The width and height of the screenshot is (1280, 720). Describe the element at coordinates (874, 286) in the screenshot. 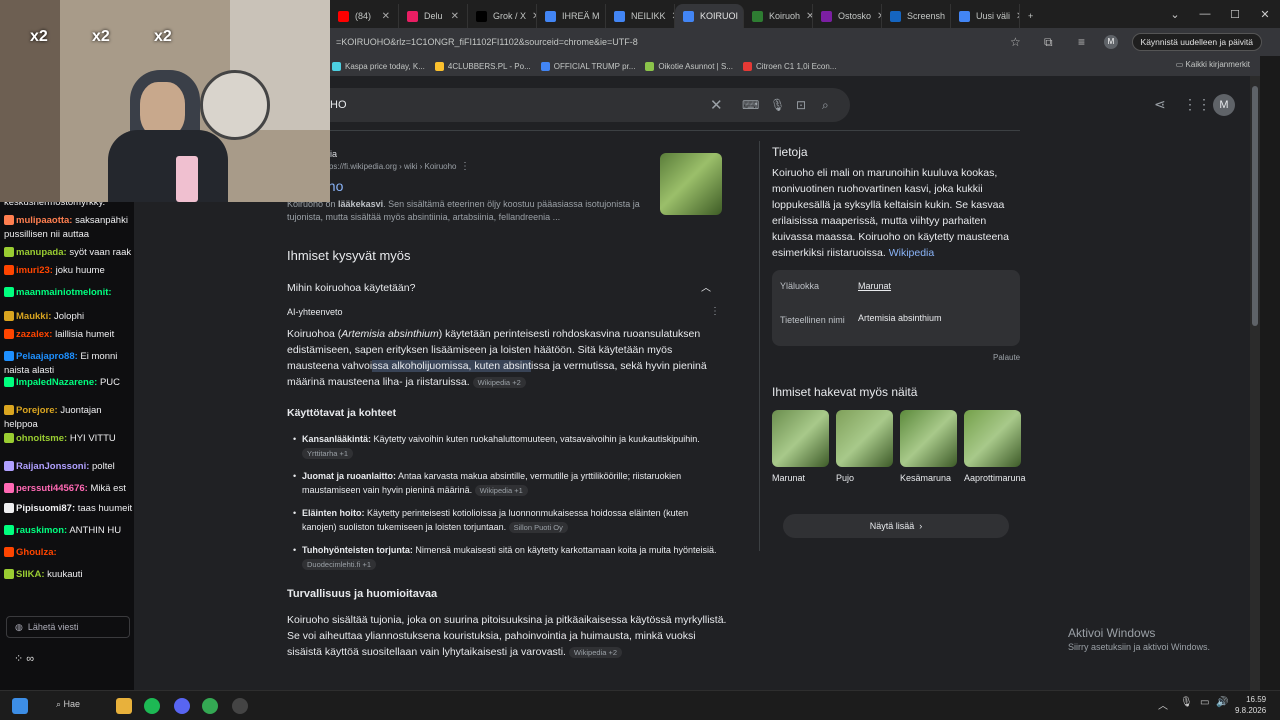

I see `kp-row-value: Marunat` at that location.